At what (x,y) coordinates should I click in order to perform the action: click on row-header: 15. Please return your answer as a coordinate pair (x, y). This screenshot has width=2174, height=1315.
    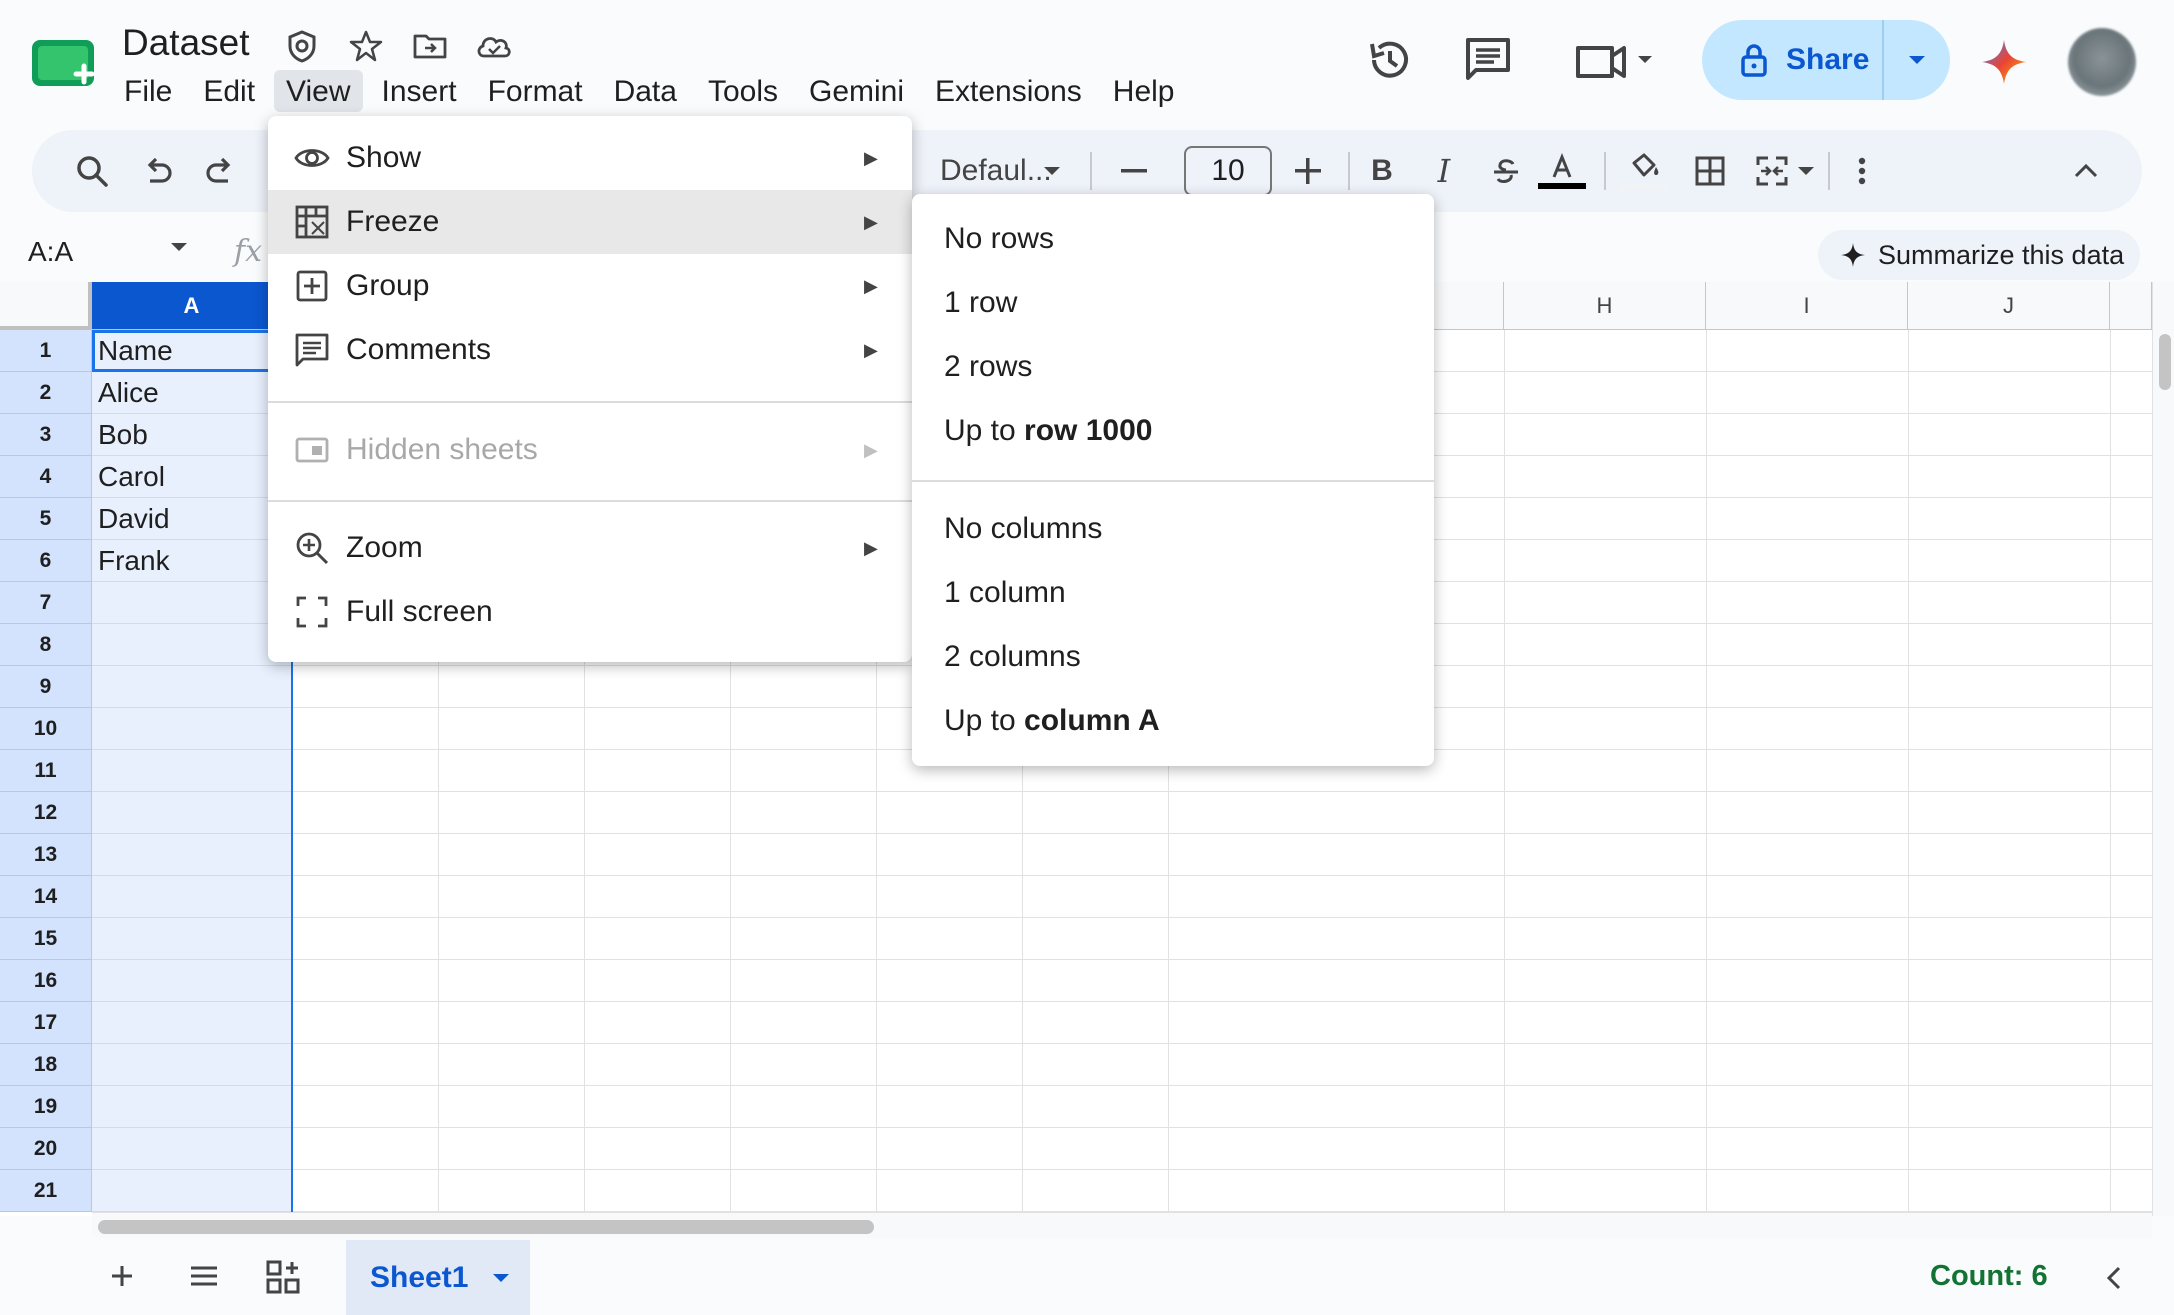
    Looking at the image, I should click on (46, 939).